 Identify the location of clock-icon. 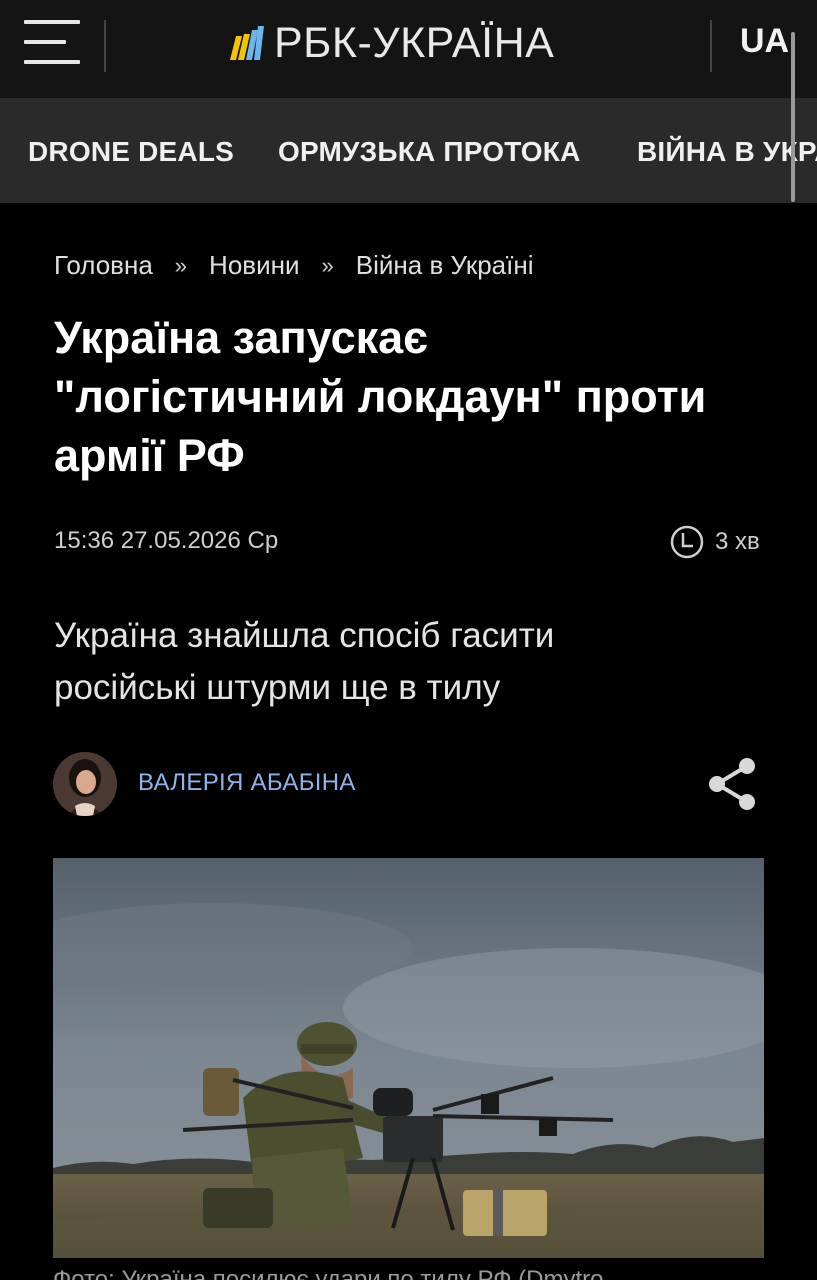
(687, 542).